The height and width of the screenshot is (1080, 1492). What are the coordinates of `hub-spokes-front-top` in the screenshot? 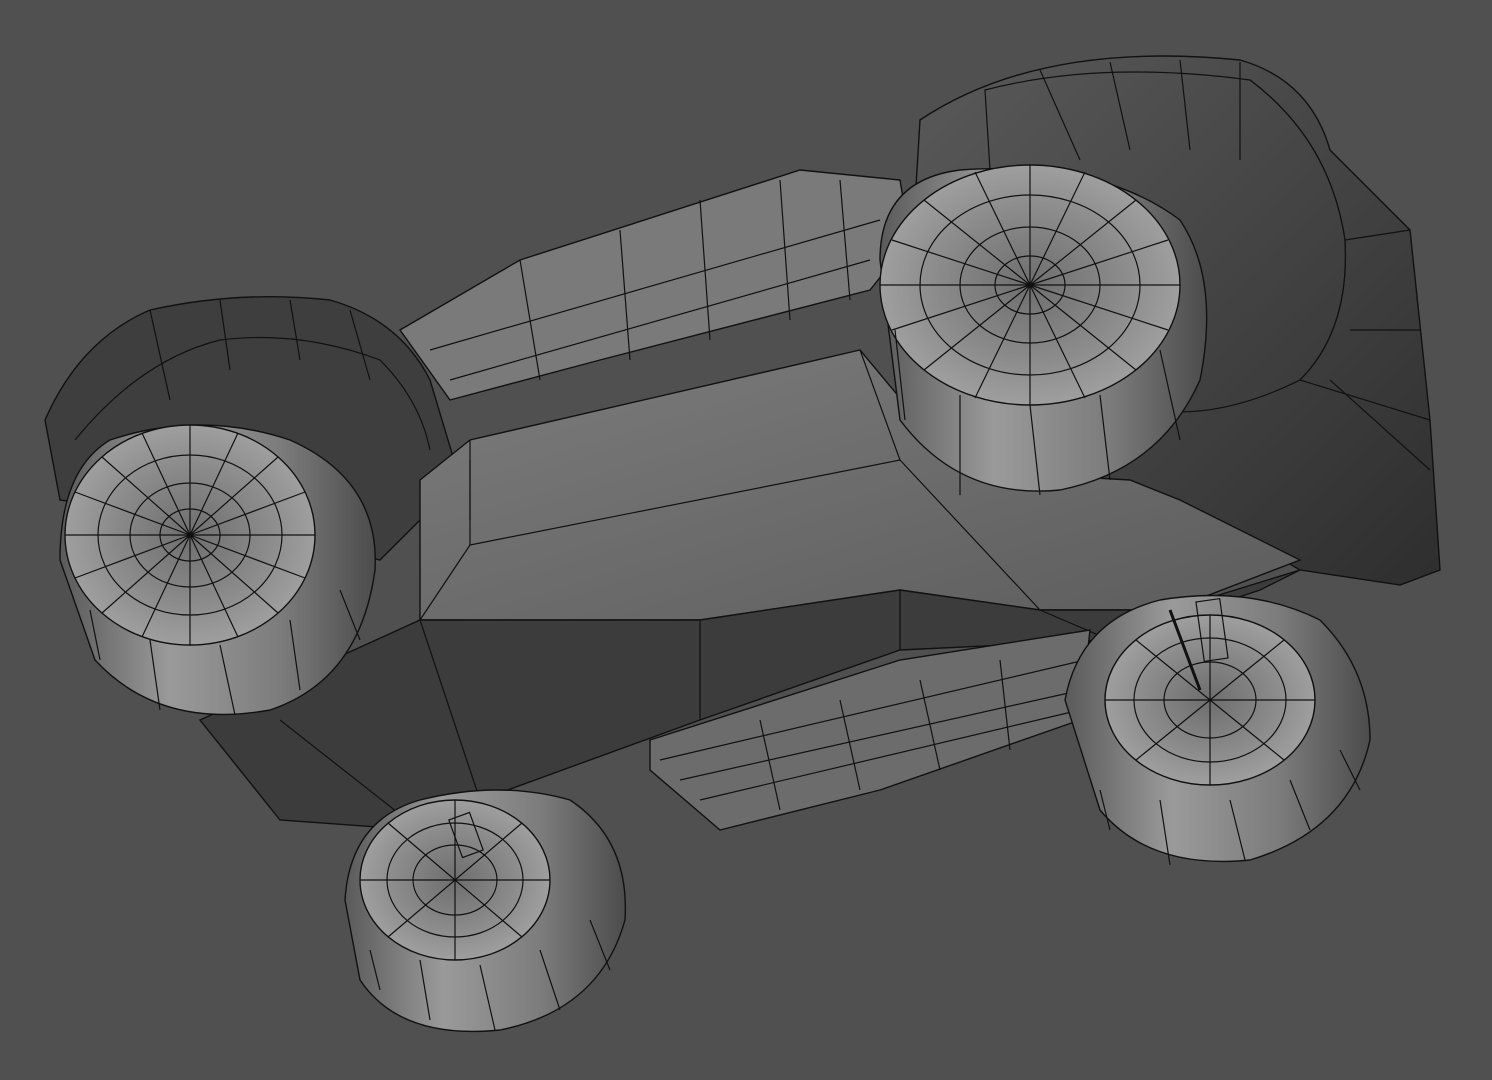 It's located at (190, 535).